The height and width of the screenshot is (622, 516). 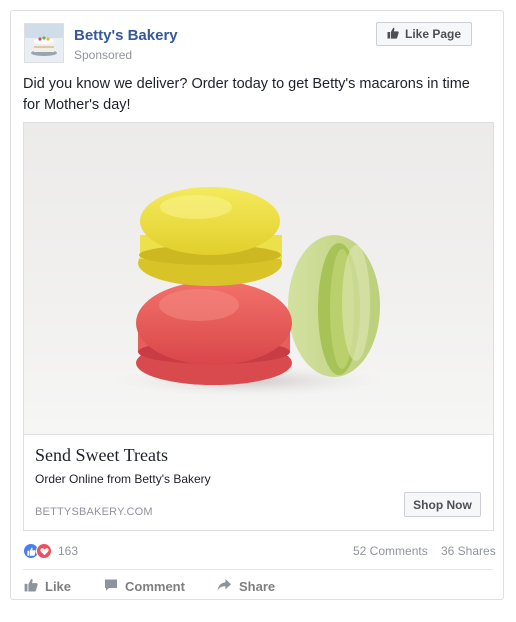 What do you see at coordinates (155, 586) in the screenshot?
I see `comment-button-label: Comment` at bounding box center [155, 586].